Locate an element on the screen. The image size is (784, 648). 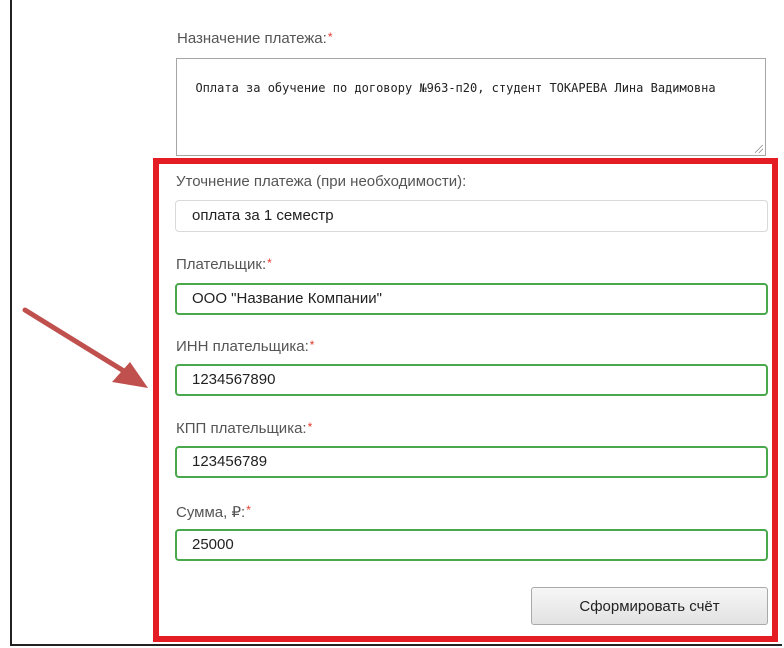
clarification-label: Уточнение платежа (при необходимости): is located at coordinates (321, 181).